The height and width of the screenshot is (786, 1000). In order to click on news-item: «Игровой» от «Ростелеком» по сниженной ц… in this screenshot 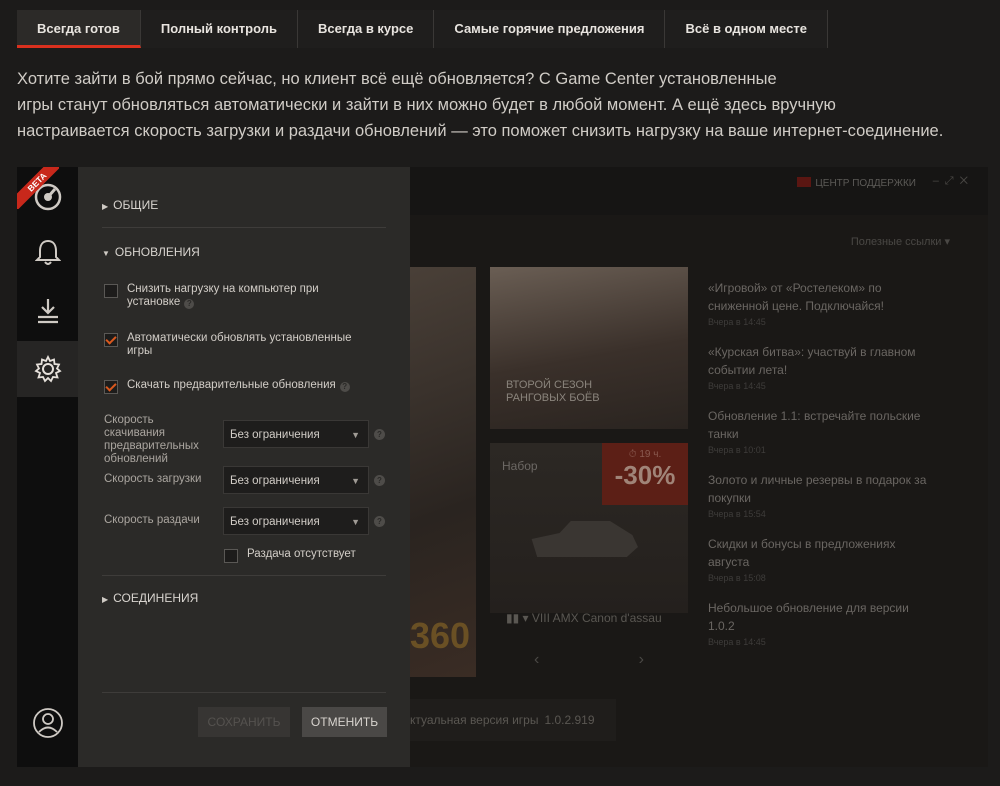, I will do `click(818, 303)`.